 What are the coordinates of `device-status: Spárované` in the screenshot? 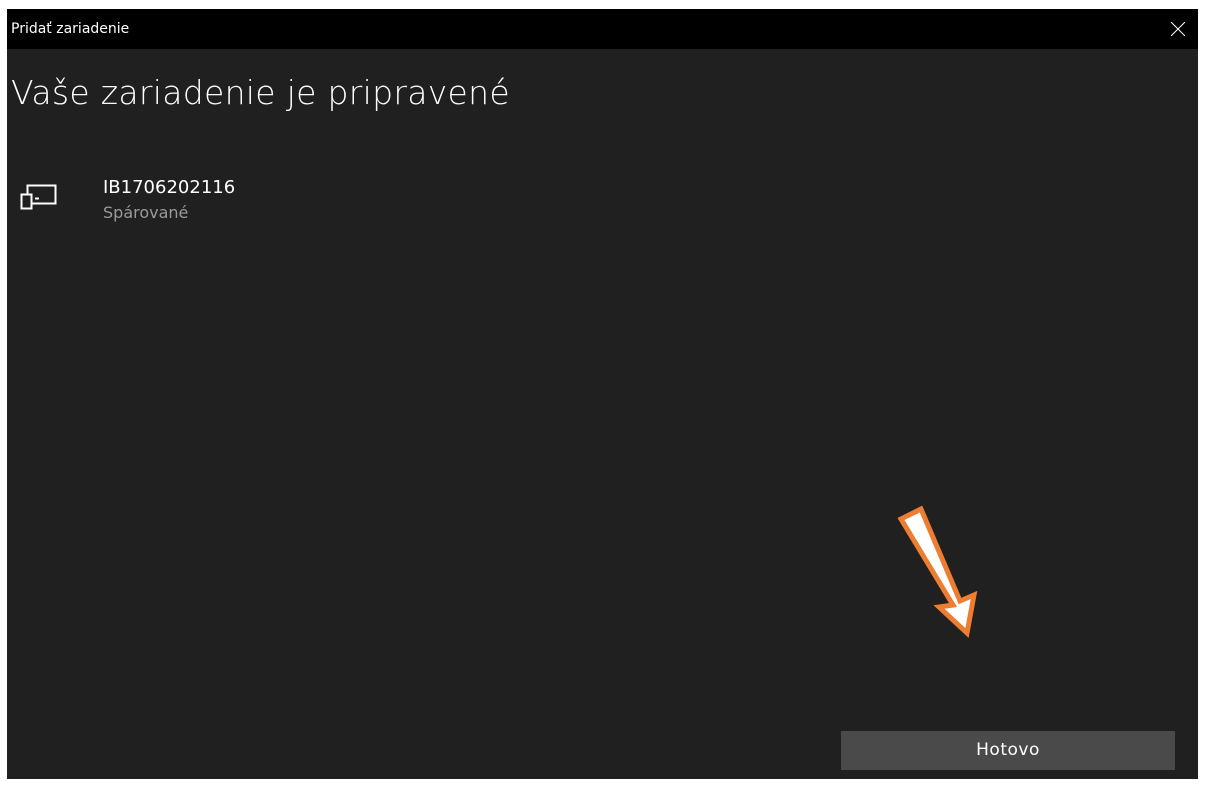 It's located at (146, 212).